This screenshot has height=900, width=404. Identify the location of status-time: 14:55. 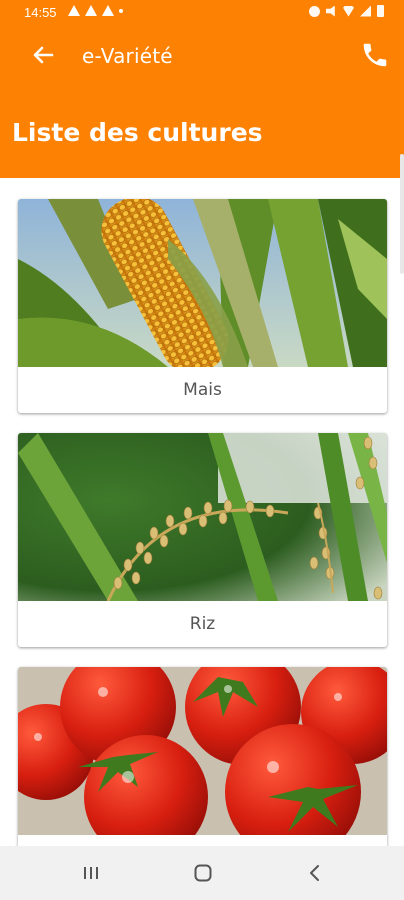
(40, 12).